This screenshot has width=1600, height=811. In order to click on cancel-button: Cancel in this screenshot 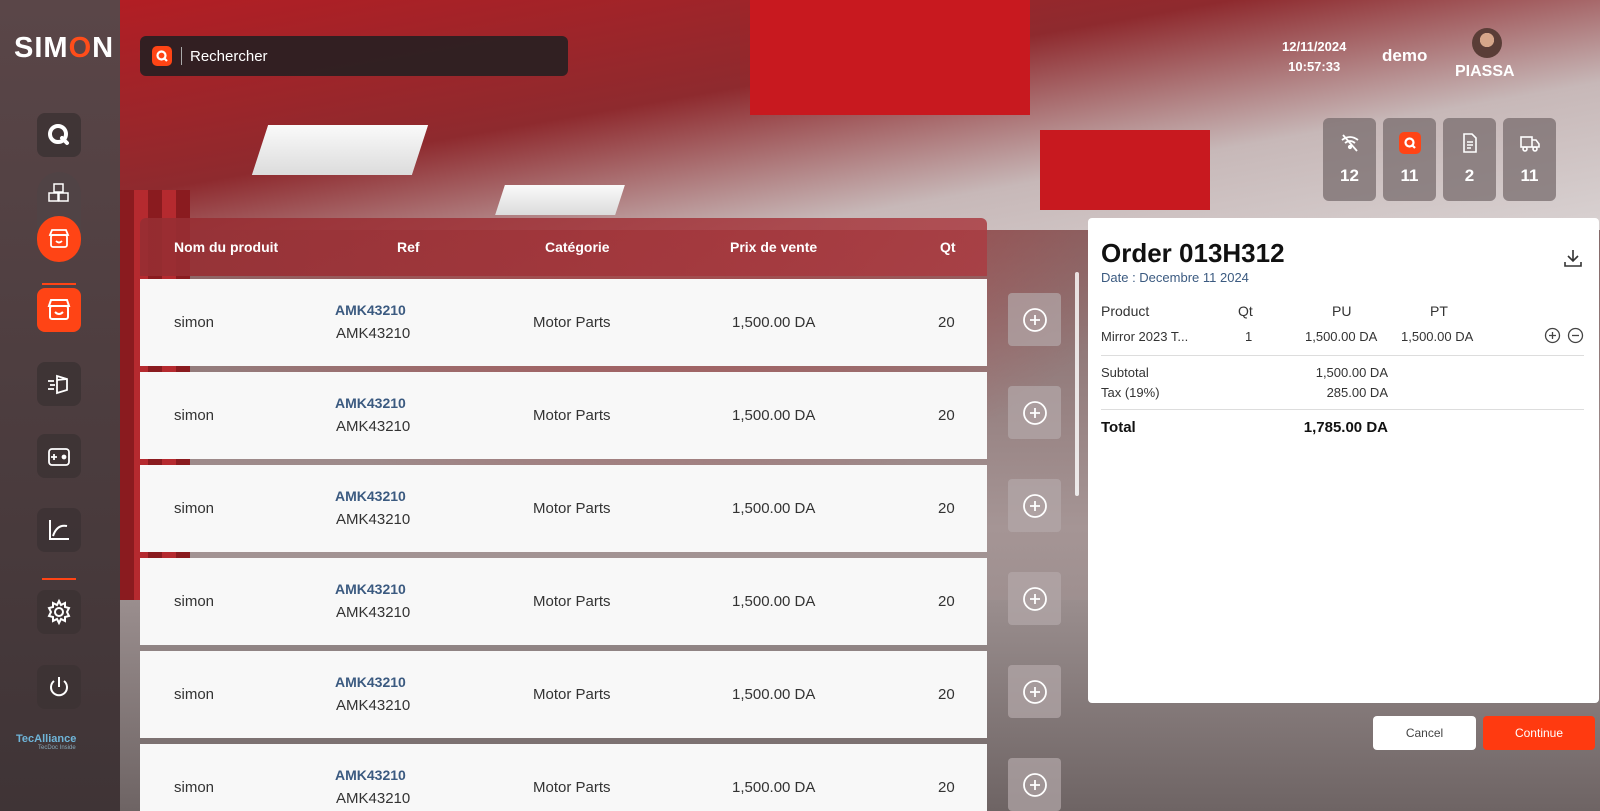, I will do `click(1424, 733)`.